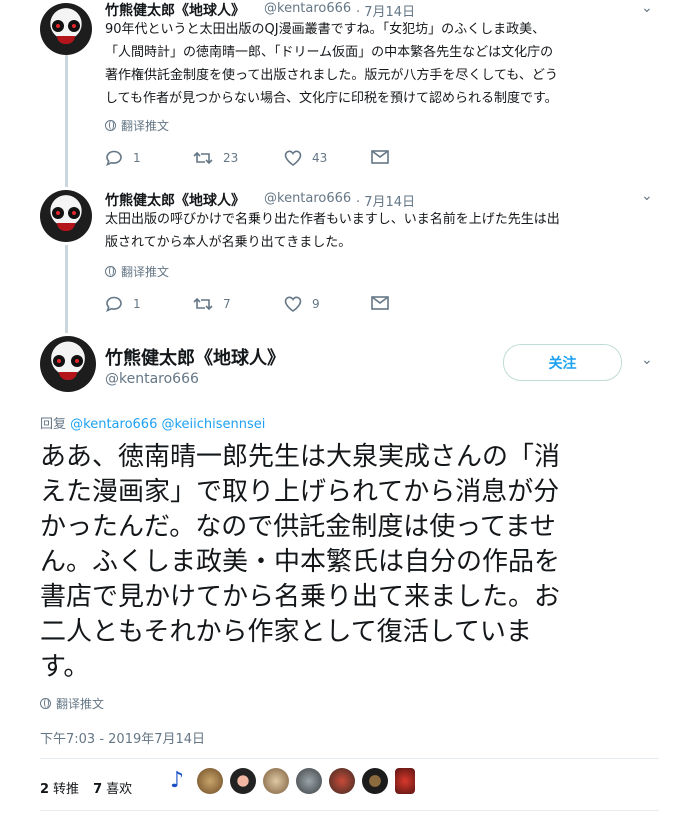 The image size is (699, 815). I want to click on retweet-button: 7, so click(212, 304).